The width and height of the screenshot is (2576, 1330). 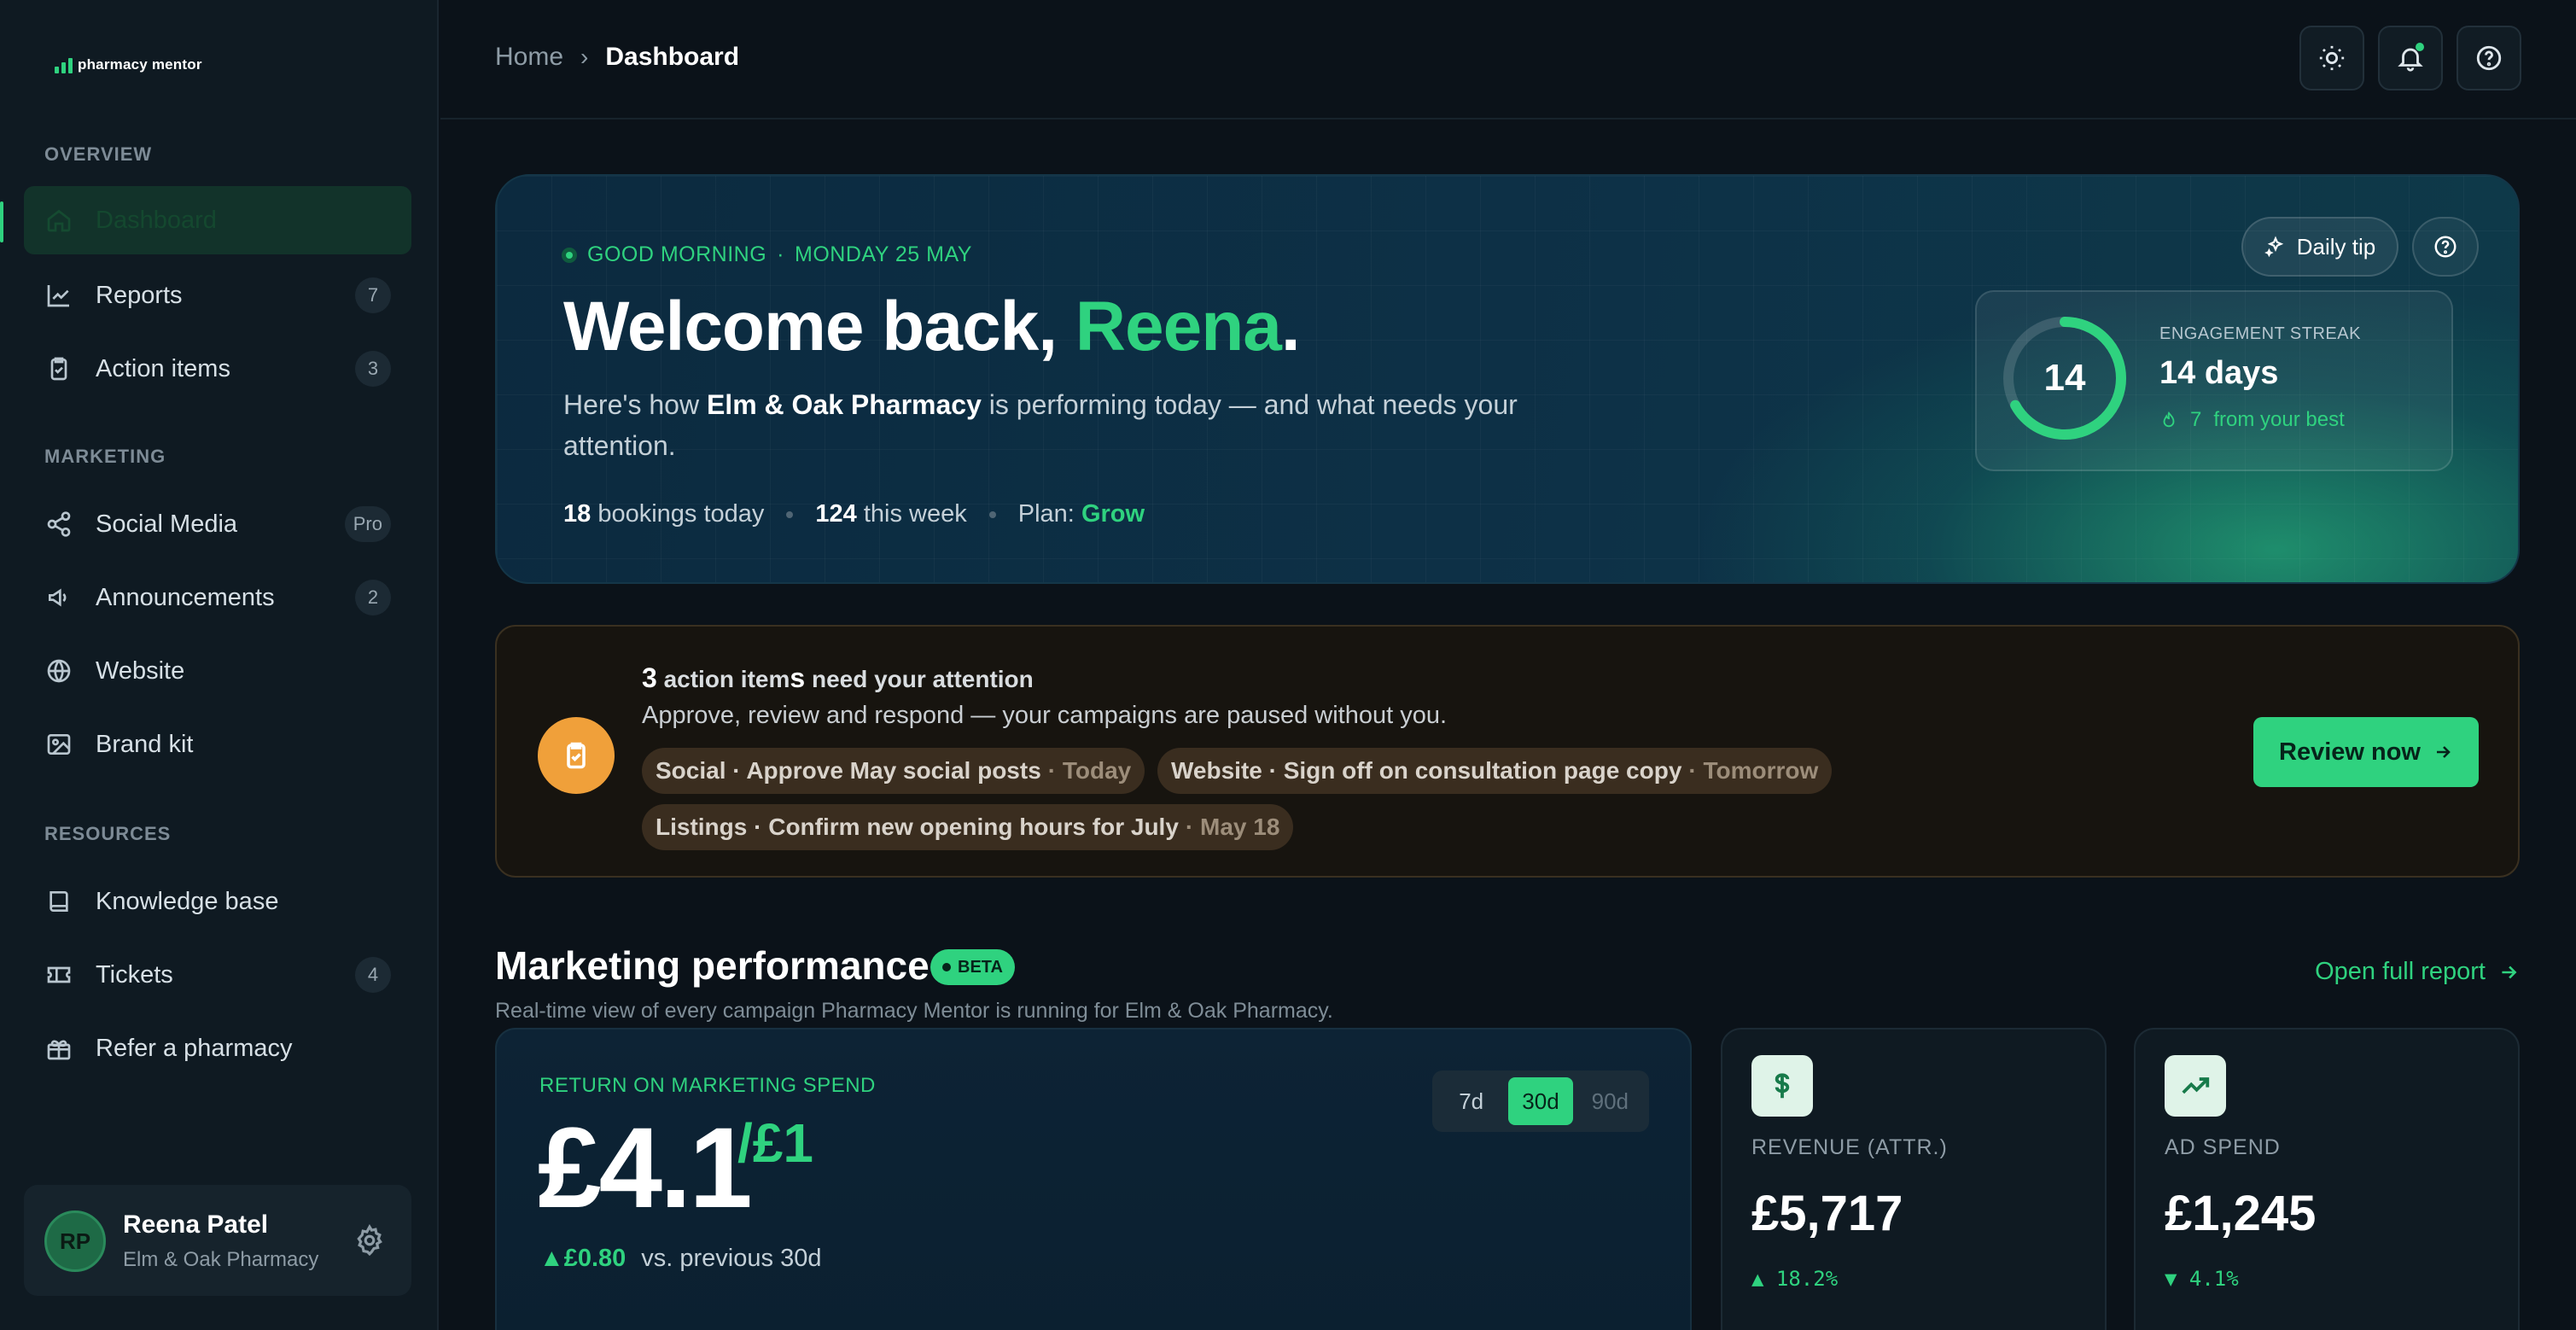 I want to click on theme-toggle-button, so click(x=2331, y=58).